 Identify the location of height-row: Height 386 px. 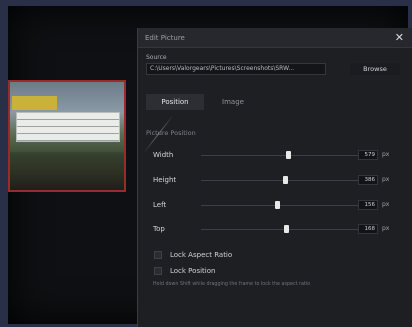
(280, 180).